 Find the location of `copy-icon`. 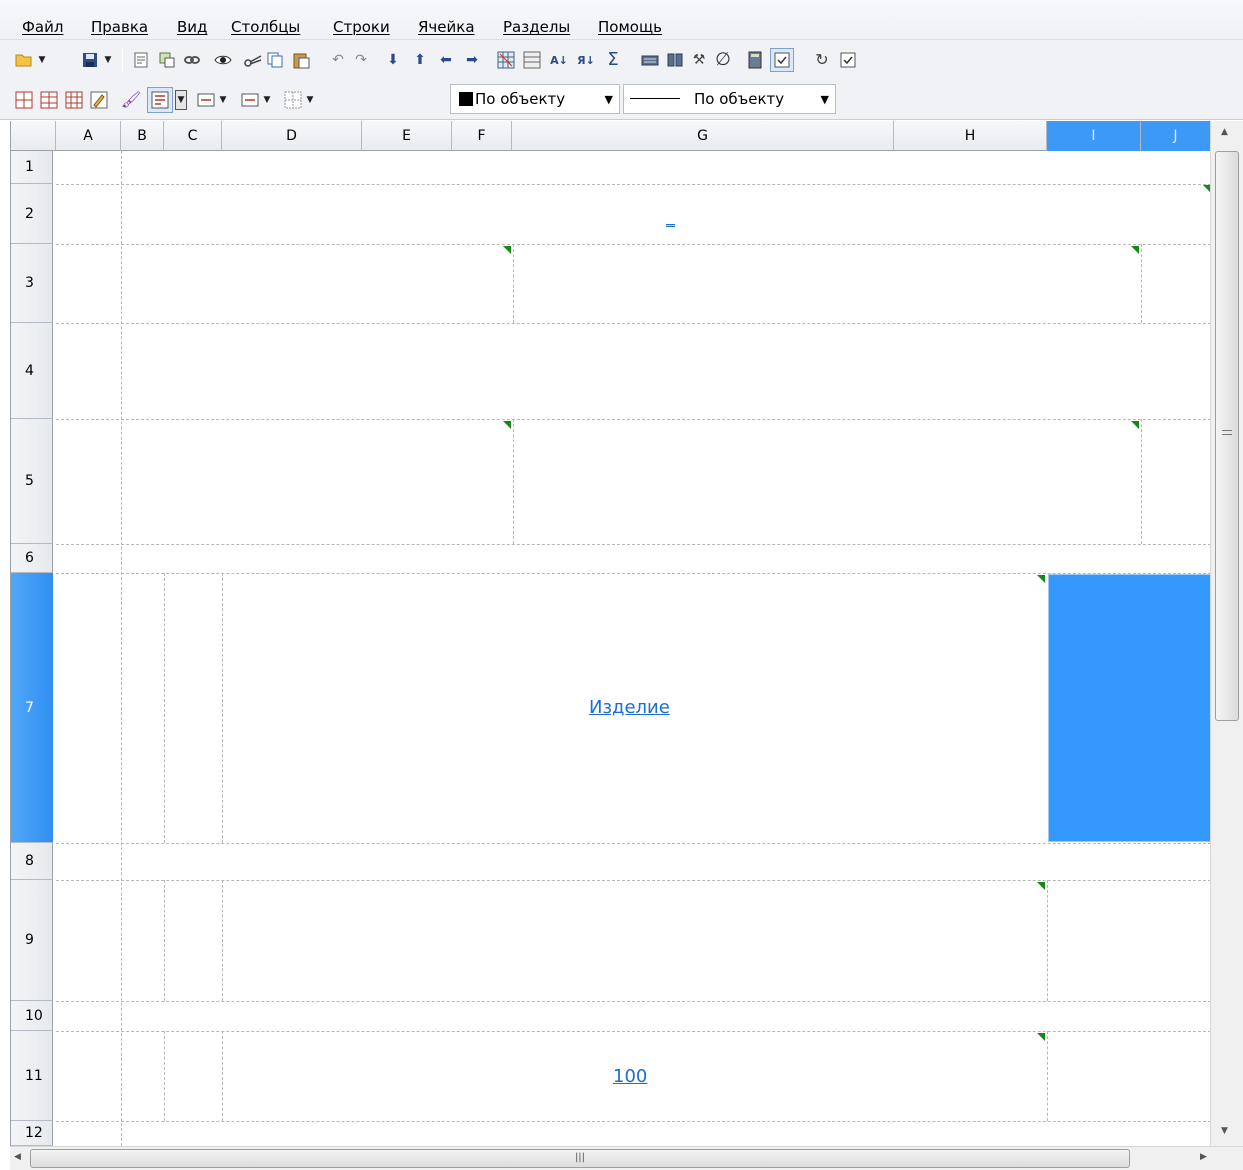

copy-icon is located at coordinates (275, 60).